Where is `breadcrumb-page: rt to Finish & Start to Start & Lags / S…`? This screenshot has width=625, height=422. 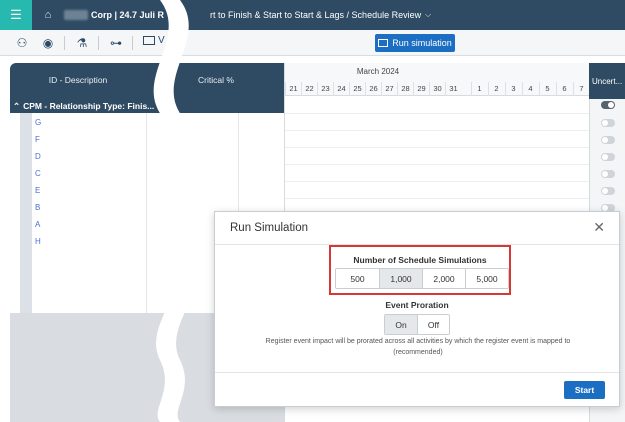 breadcrumb-page: rt to Finish & Start to Start & Lags / S… is located at coordinates (320, 15).